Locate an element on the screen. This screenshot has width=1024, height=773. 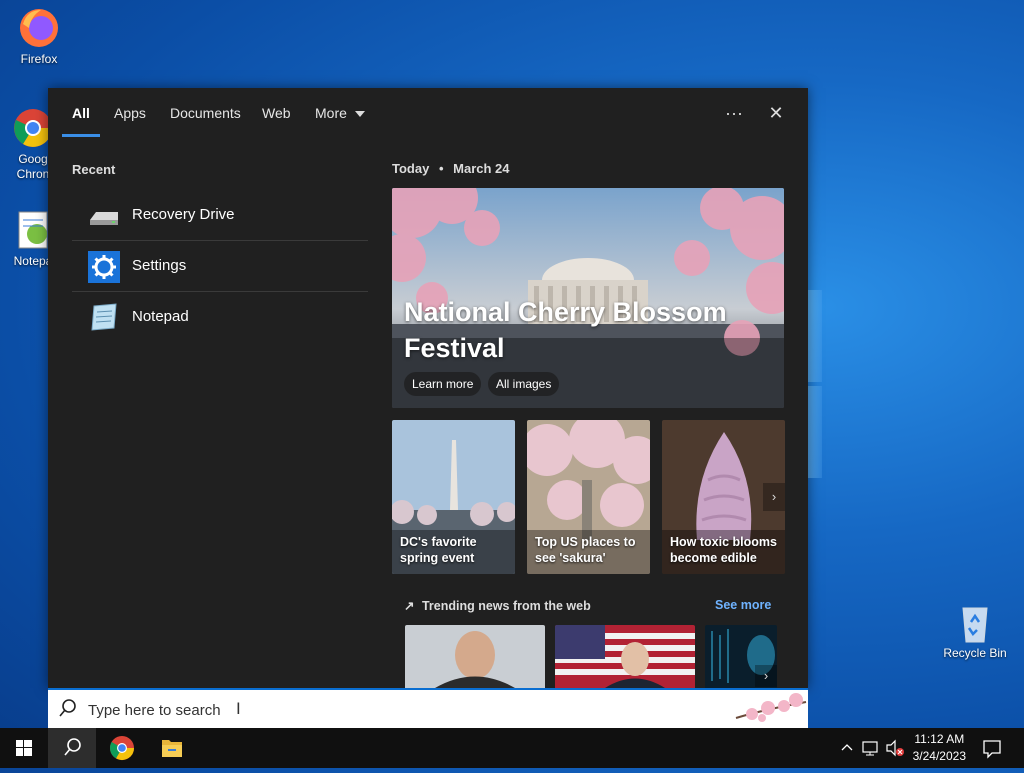
see-more-link: See more is located at coordinates (743, 605).